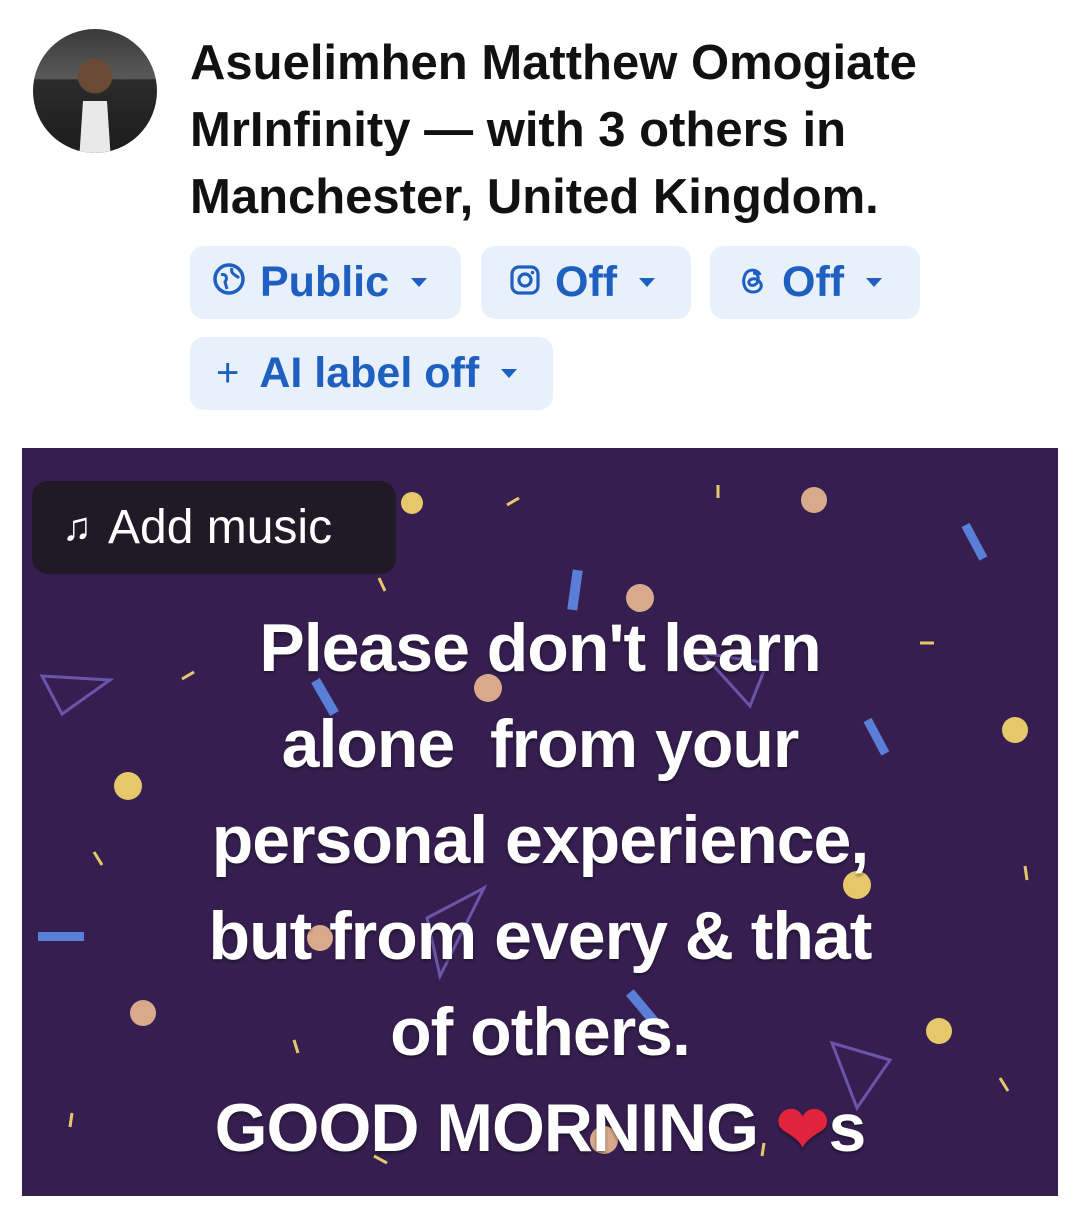 The height and width of the screenshot is (1206, 1080). I want to click on threads-share-label: Off, so click(813, 282).